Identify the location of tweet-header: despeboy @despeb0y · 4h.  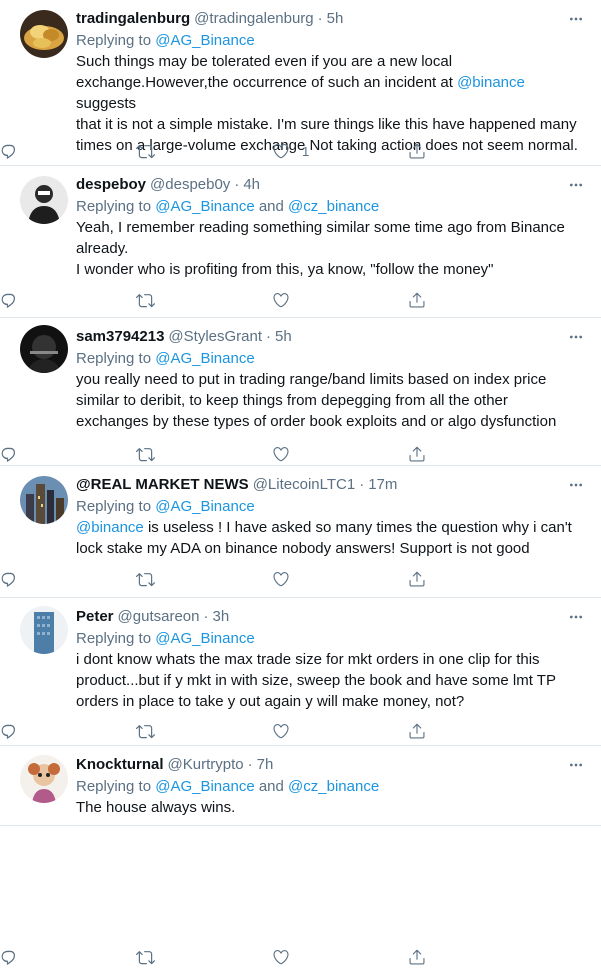
(331, 185).